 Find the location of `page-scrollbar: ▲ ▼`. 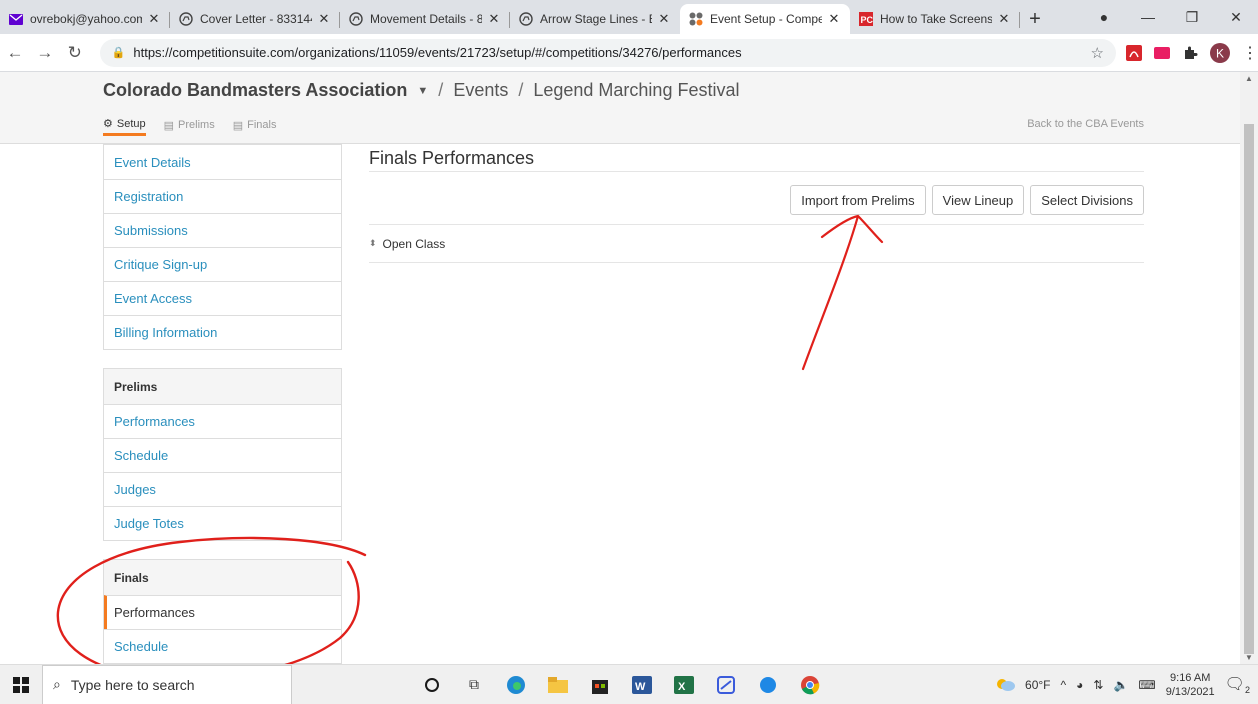

page-scrollbar: ▲ ▼ is located at coordinates (1249, 368).